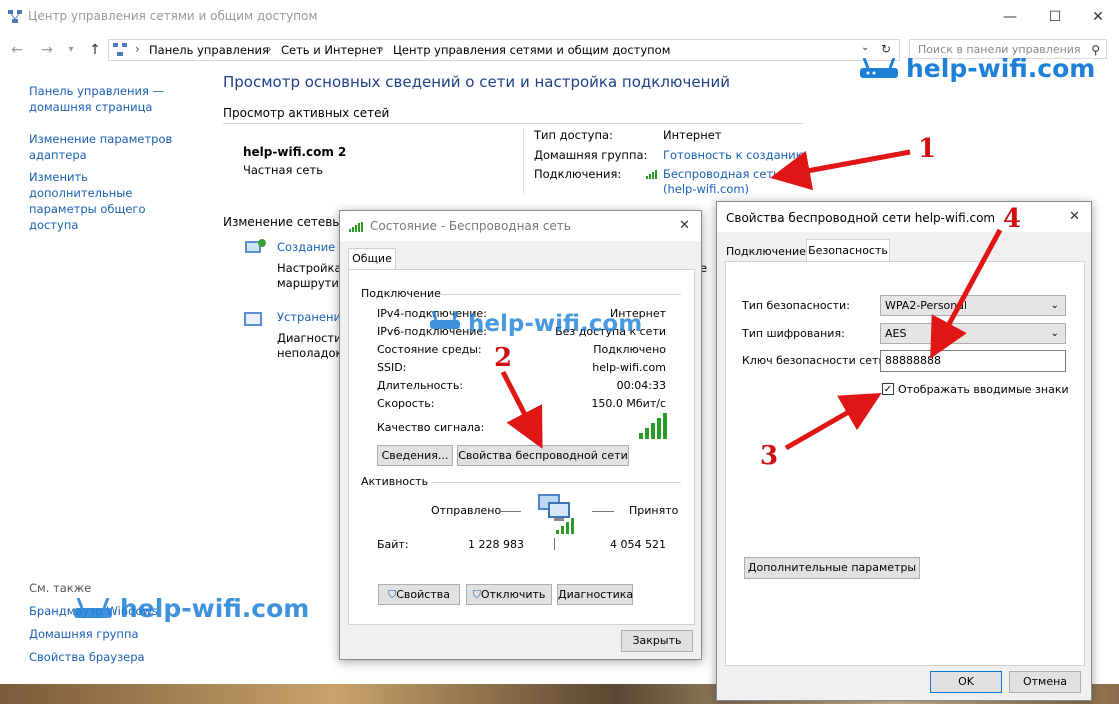 This screenshot has height=704, width=1119. I want to click on annotation-number-3: 3, so click(769, 456).